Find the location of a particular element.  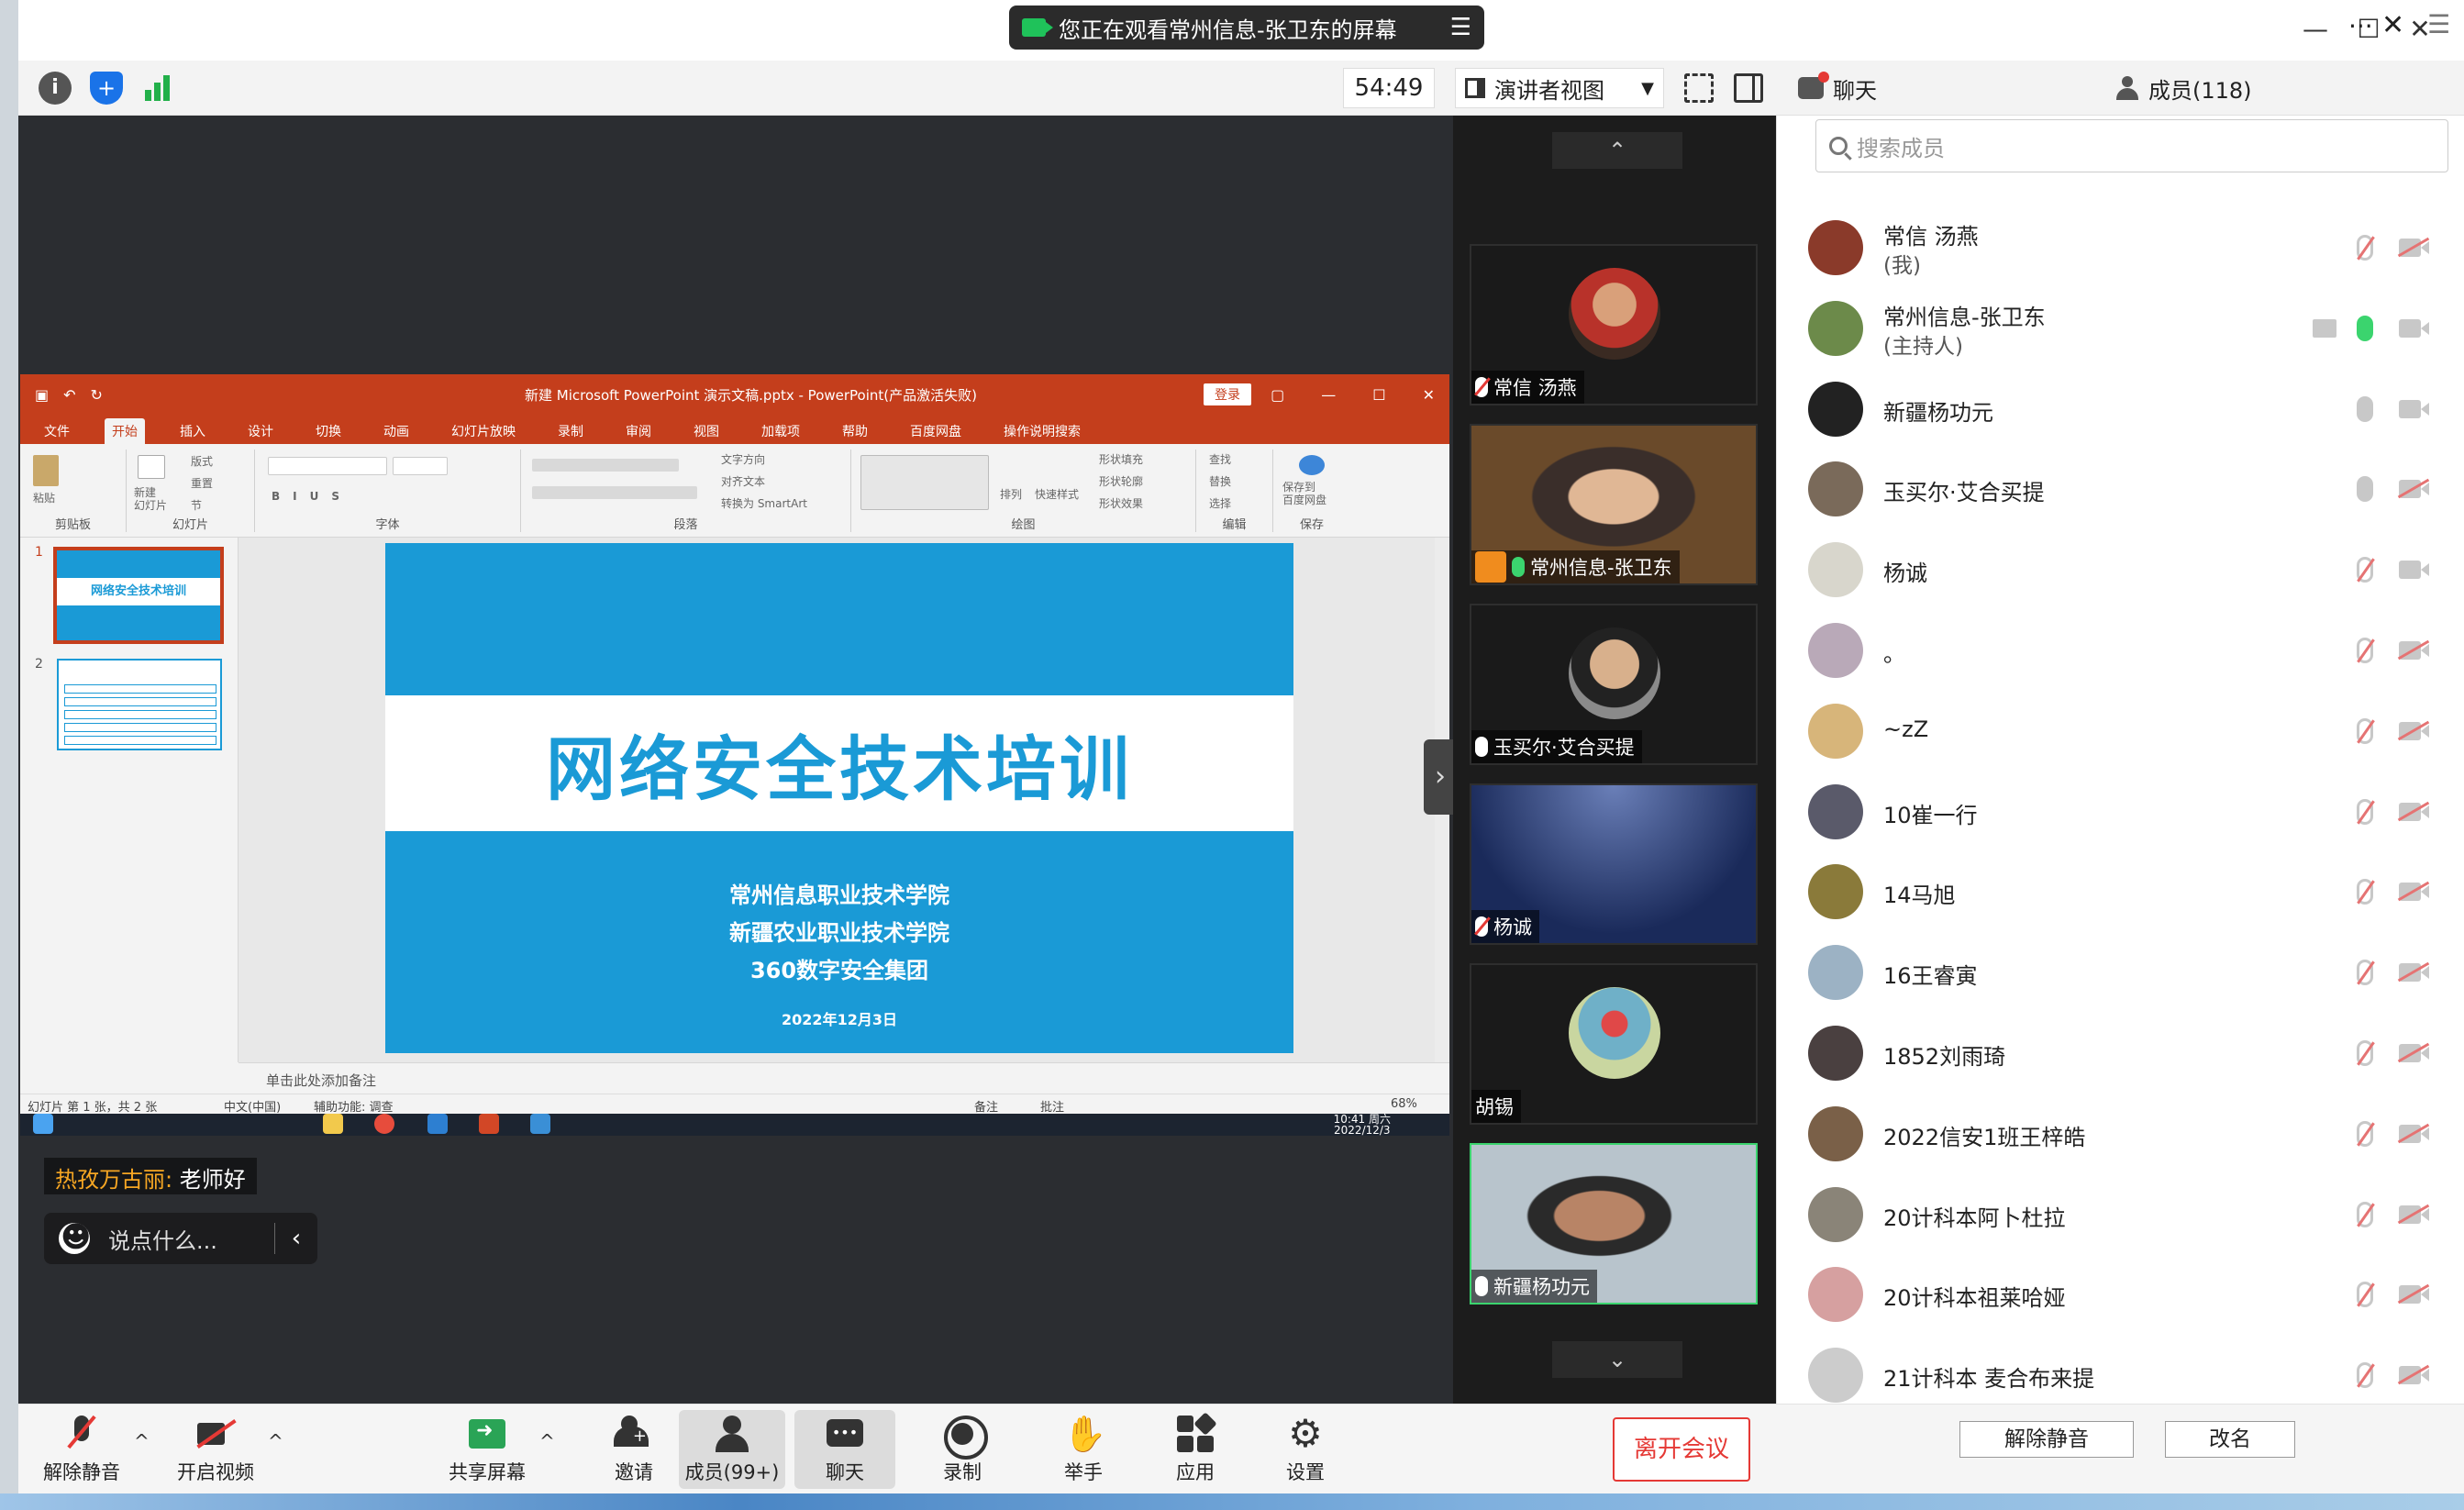

share-screen-button: 共享屏幕 is located at coordinates (487, 1449).